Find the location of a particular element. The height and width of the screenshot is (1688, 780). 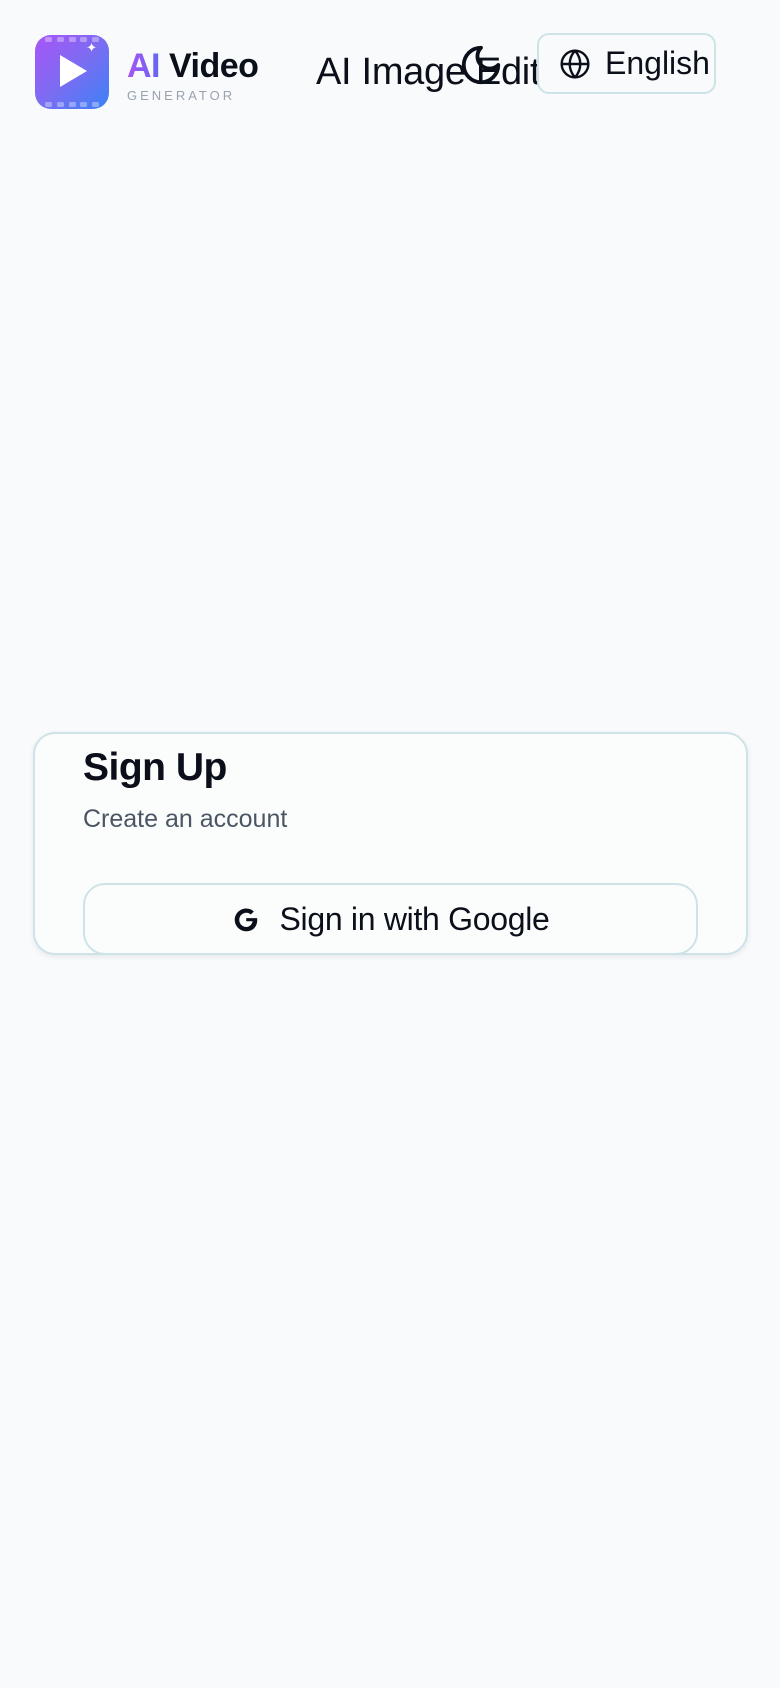

google-icon is located at coordinates (246, 920).